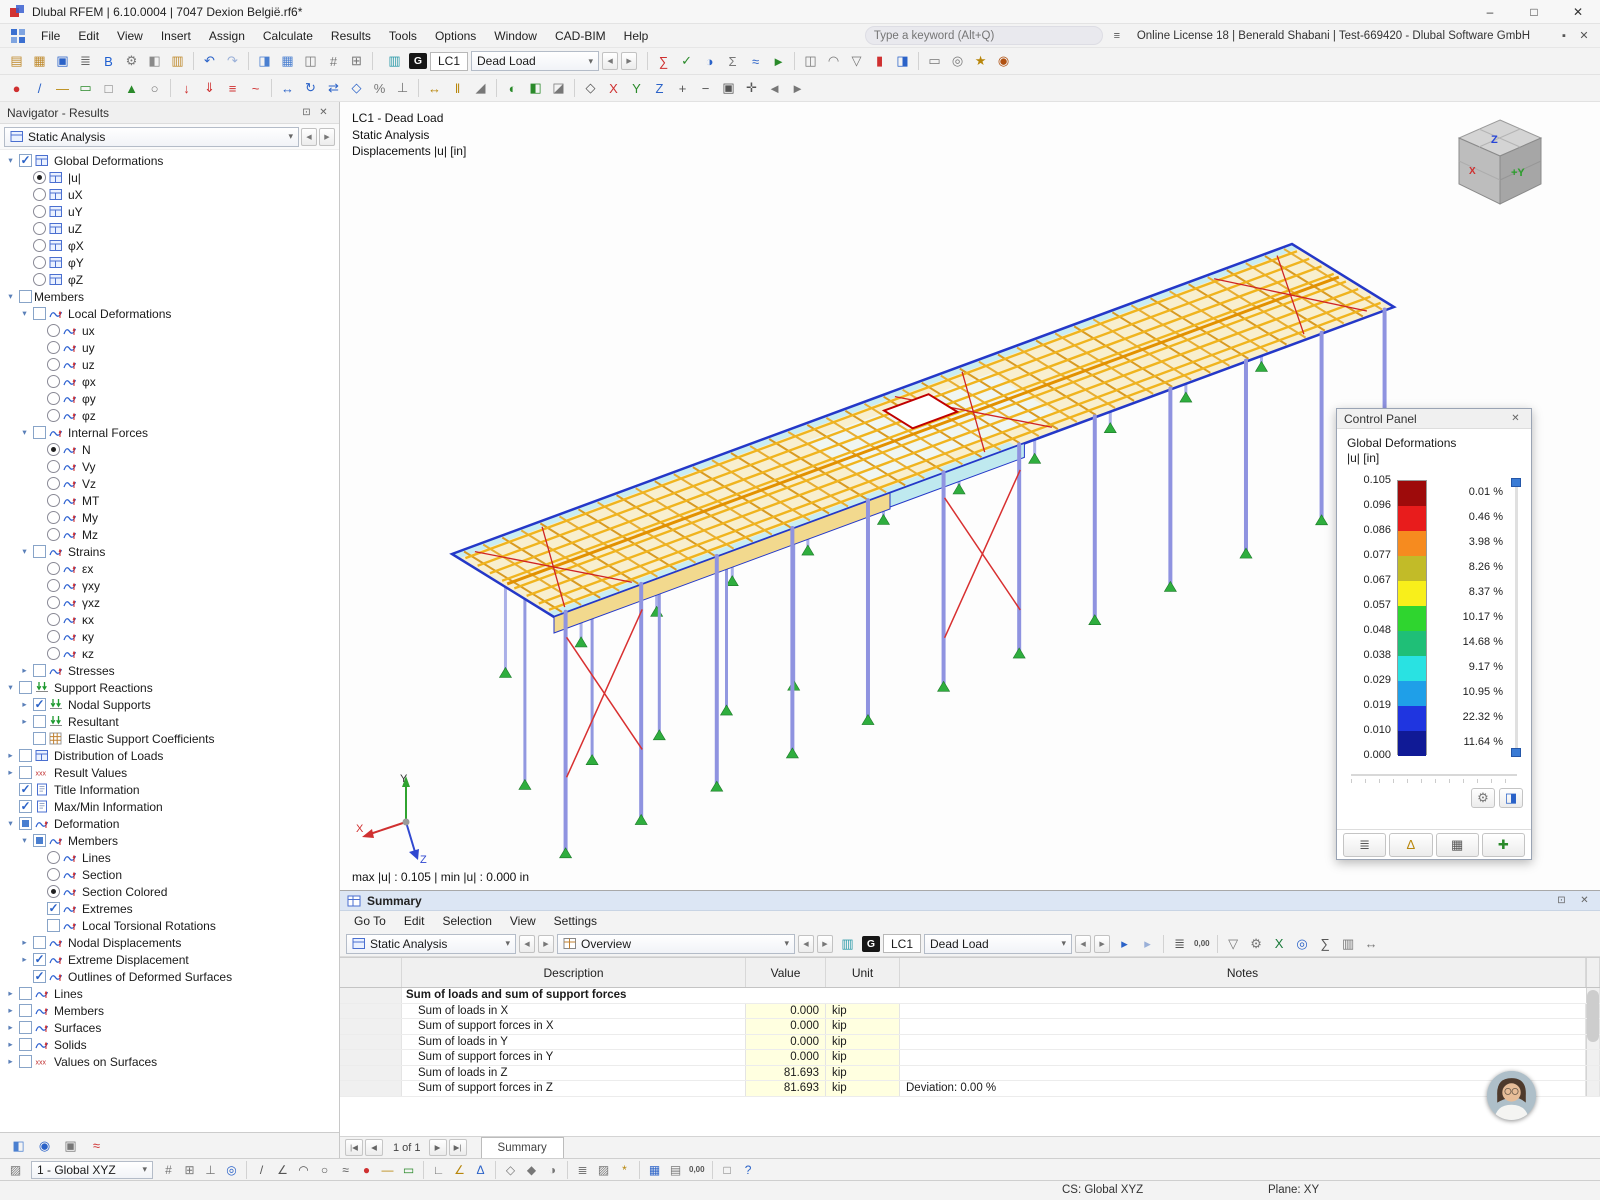  What do you see at coordinates (169, 959) in the screenshot?
I see `tree-item-extreme-displacement: ▸ Extreme Displacement` at bounding box center [169, 959].